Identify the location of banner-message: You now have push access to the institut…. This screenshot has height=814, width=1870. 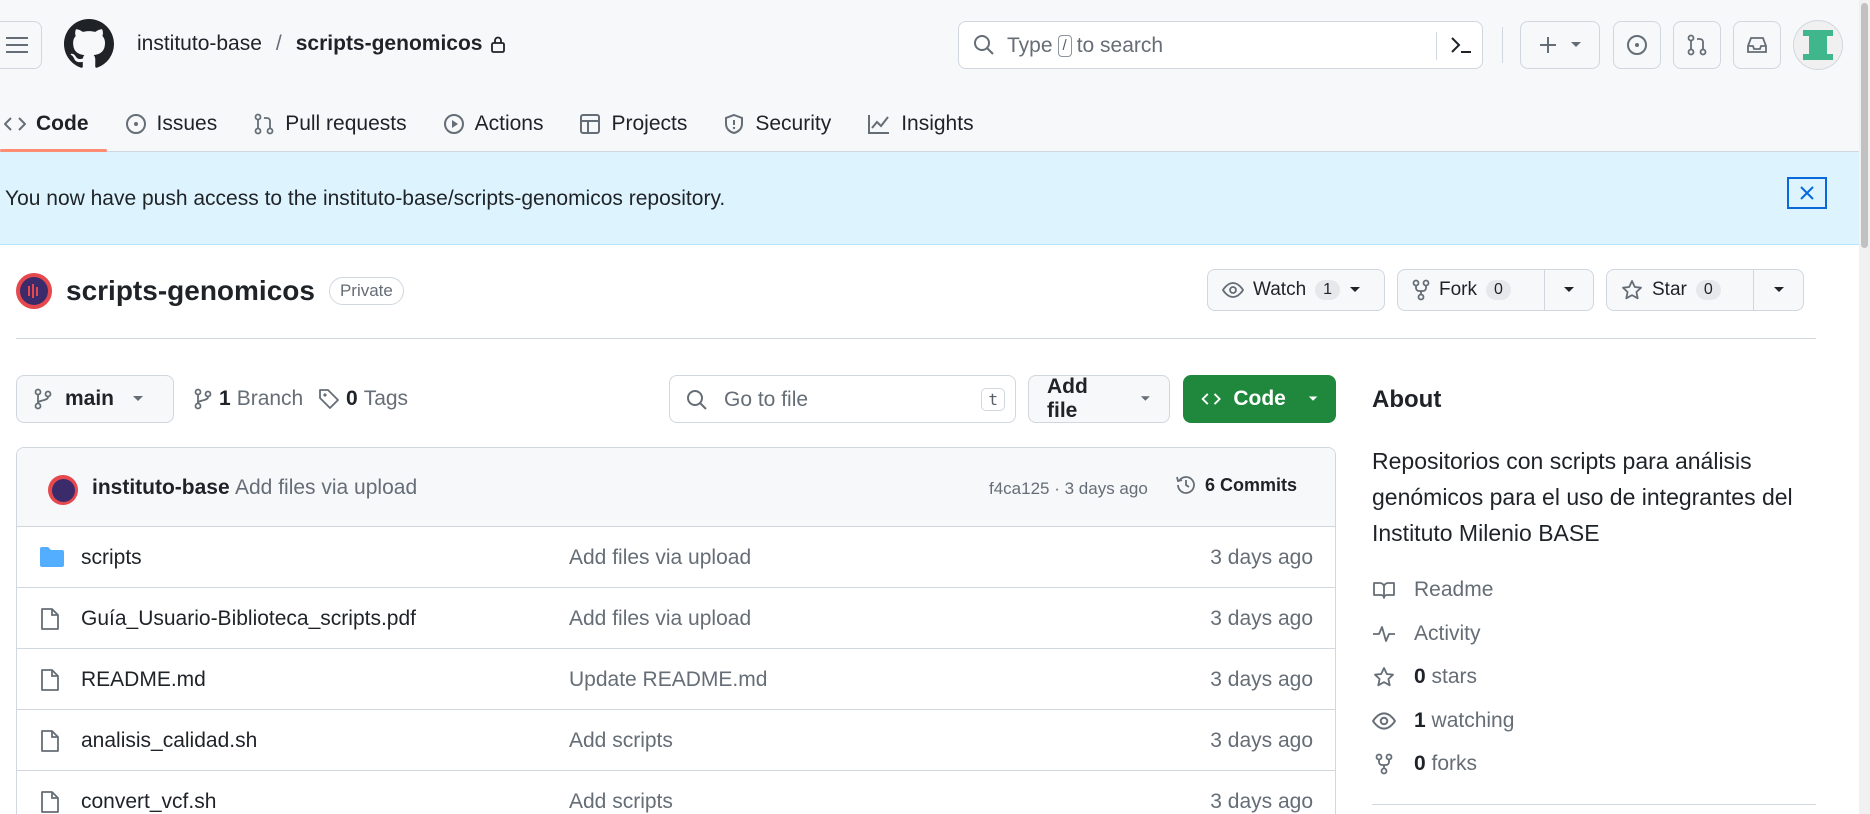
(365, 198).